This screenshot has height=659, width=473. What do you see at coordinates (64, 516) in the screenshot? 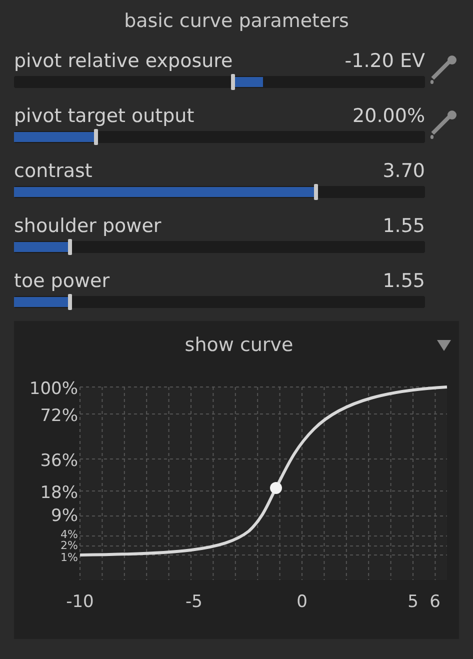
I see `y-axis-label: 9%` at bounding box center [64, 516].